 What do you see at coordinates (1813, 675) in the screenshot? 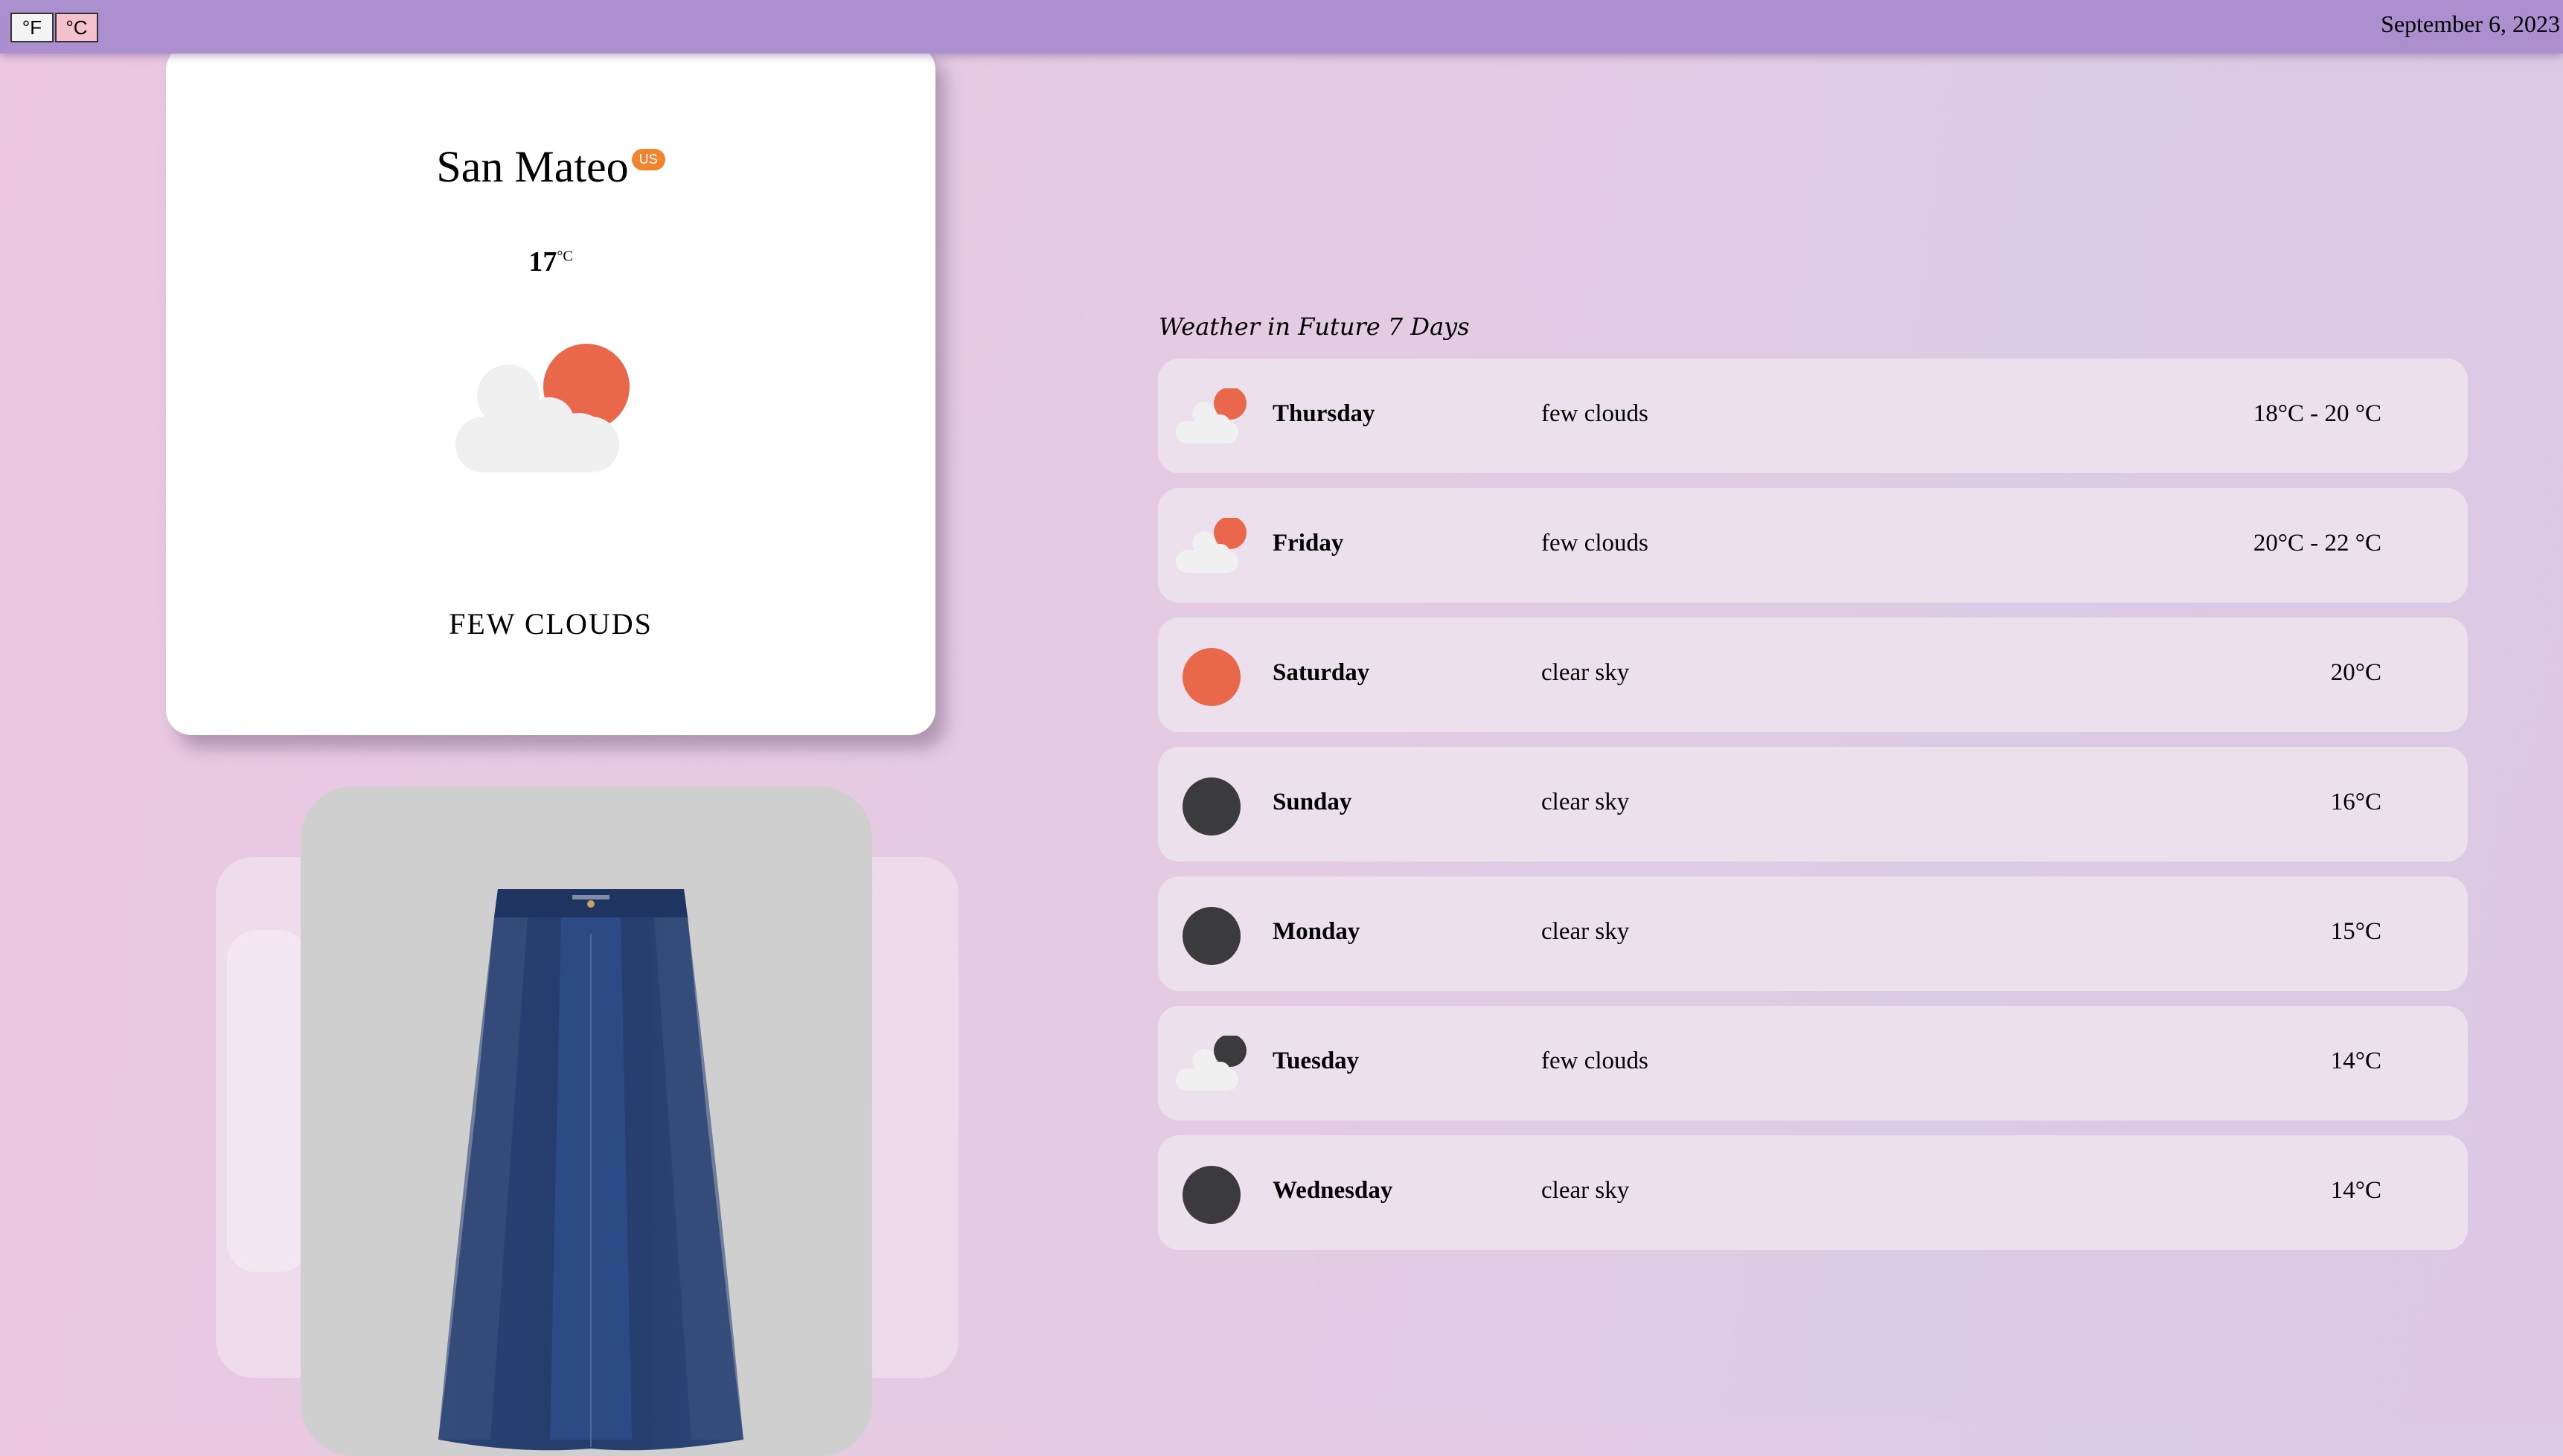
I see `forecast-row-saturday: Saturday clear sky 20°C` at bounding box center [1813, 675].